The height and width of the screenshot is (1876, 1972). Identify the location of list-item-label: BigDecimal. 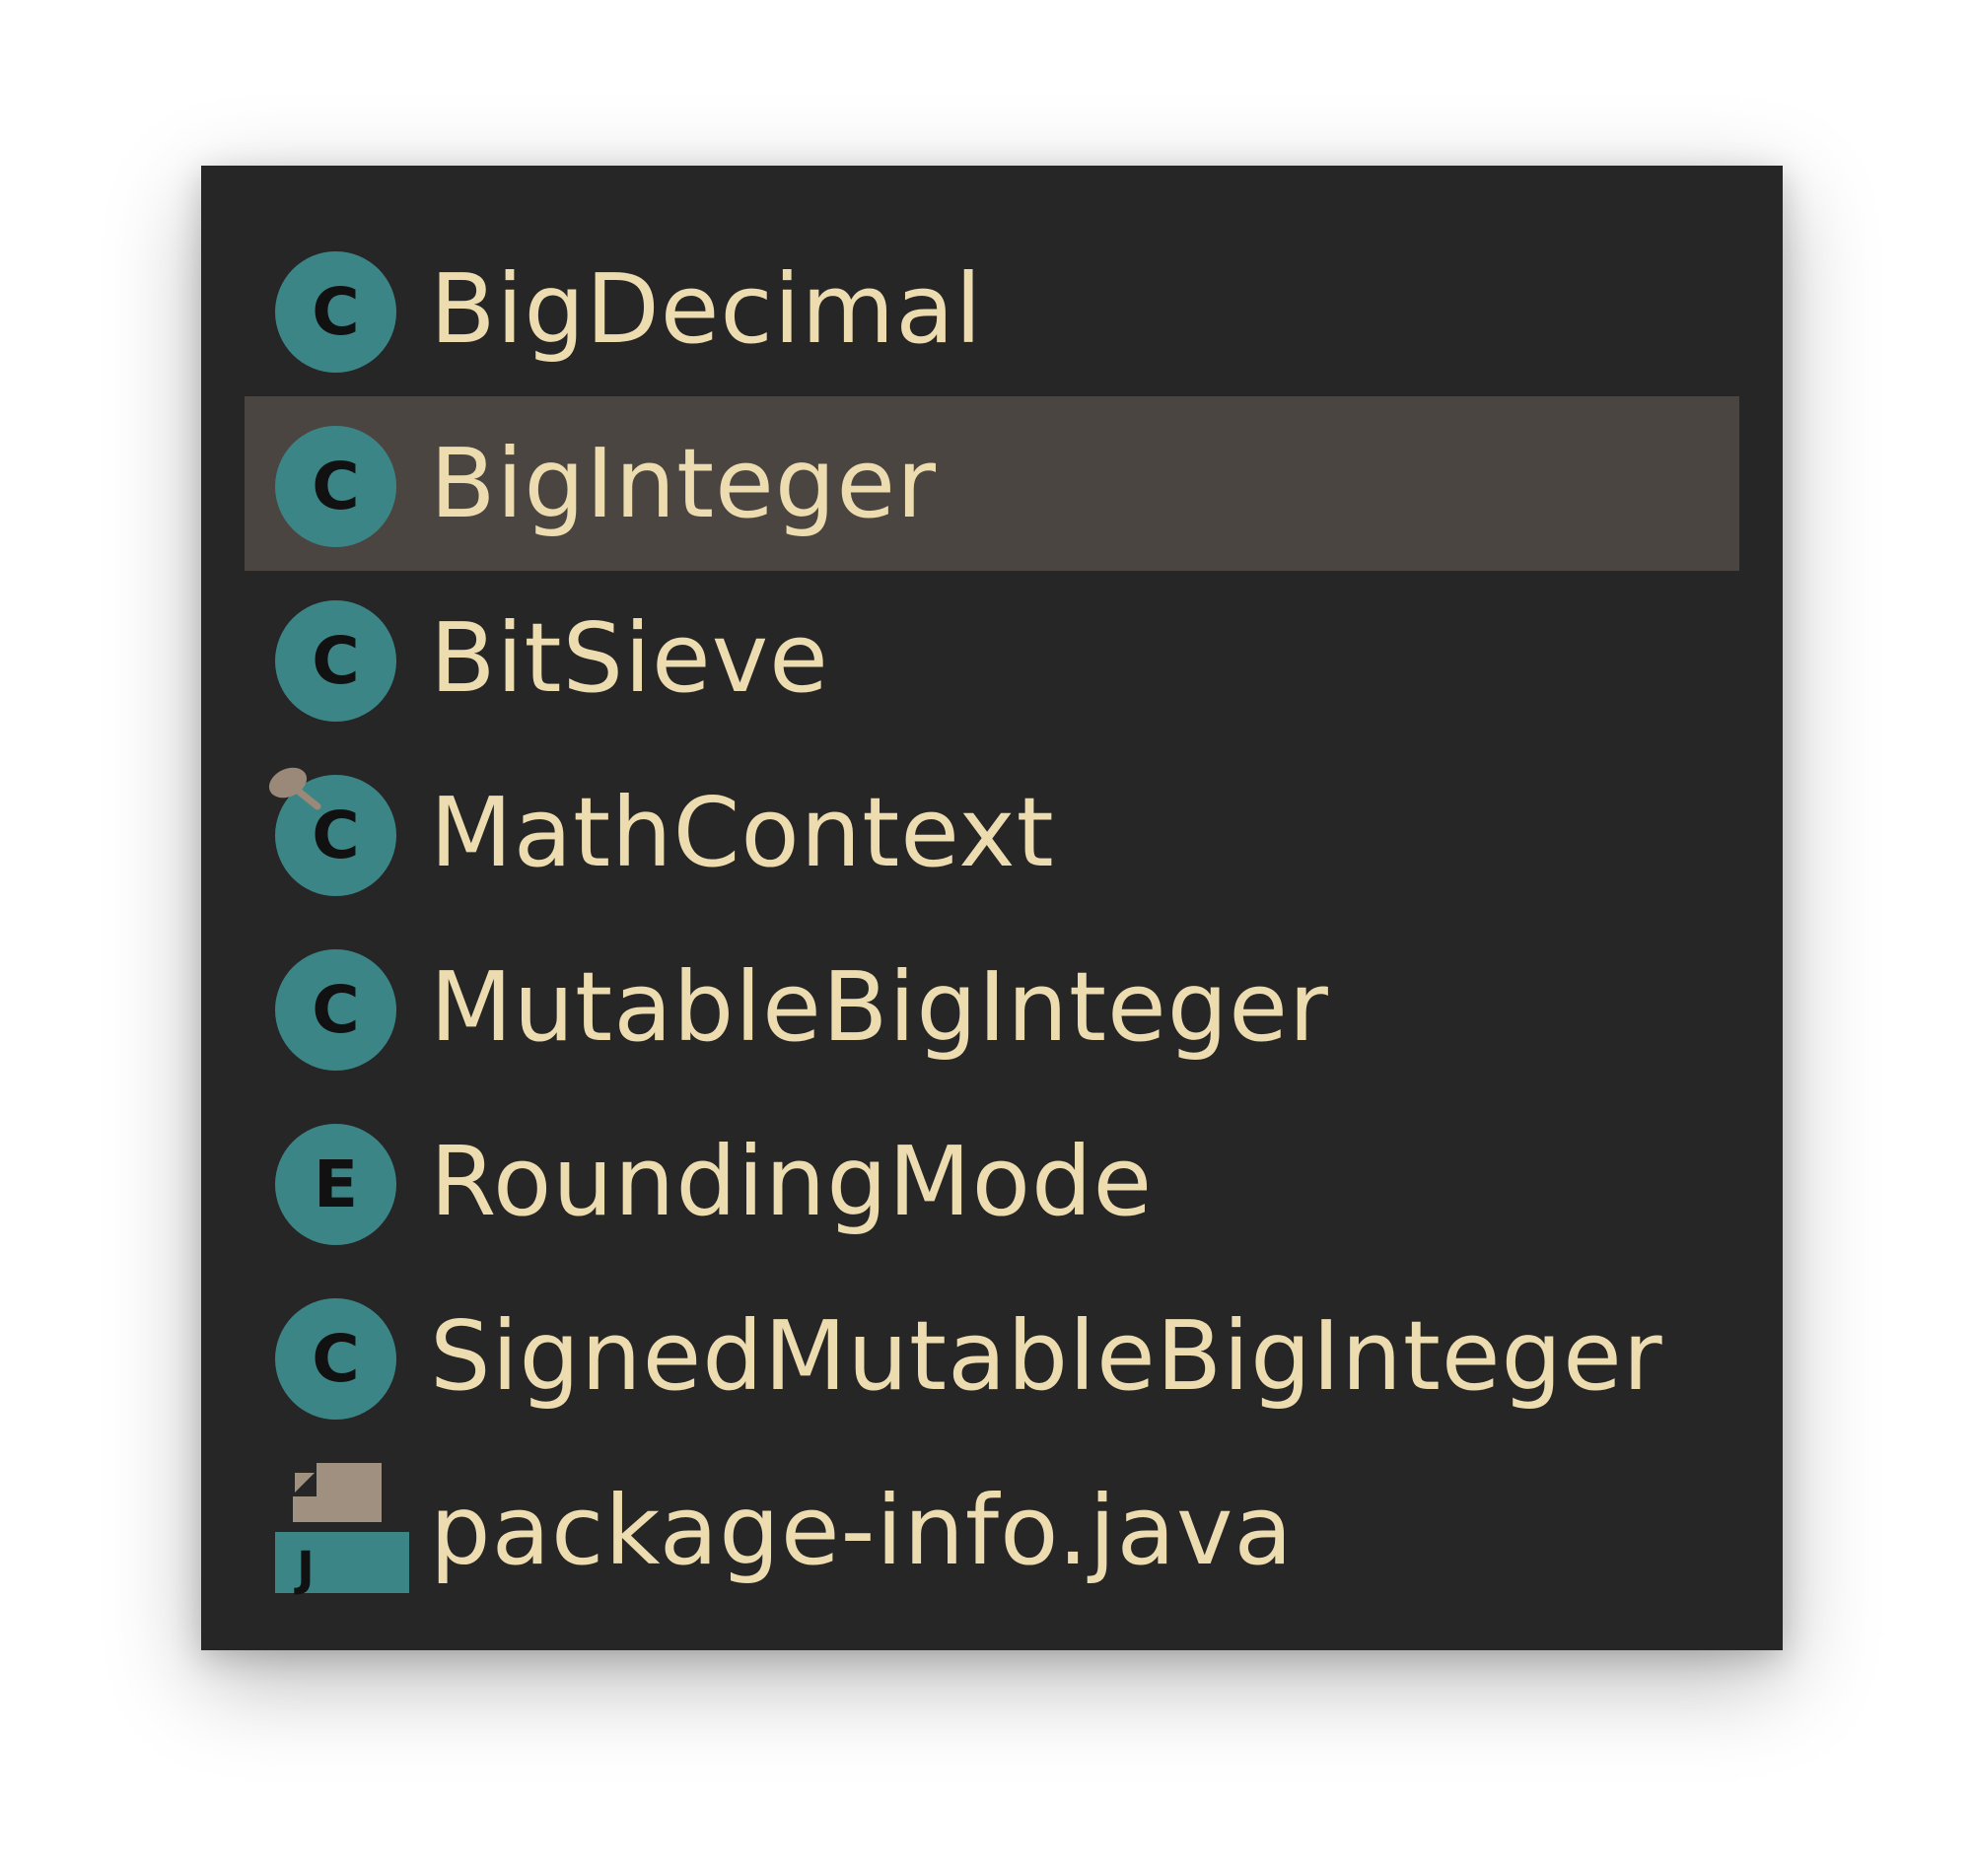
(706, 309).